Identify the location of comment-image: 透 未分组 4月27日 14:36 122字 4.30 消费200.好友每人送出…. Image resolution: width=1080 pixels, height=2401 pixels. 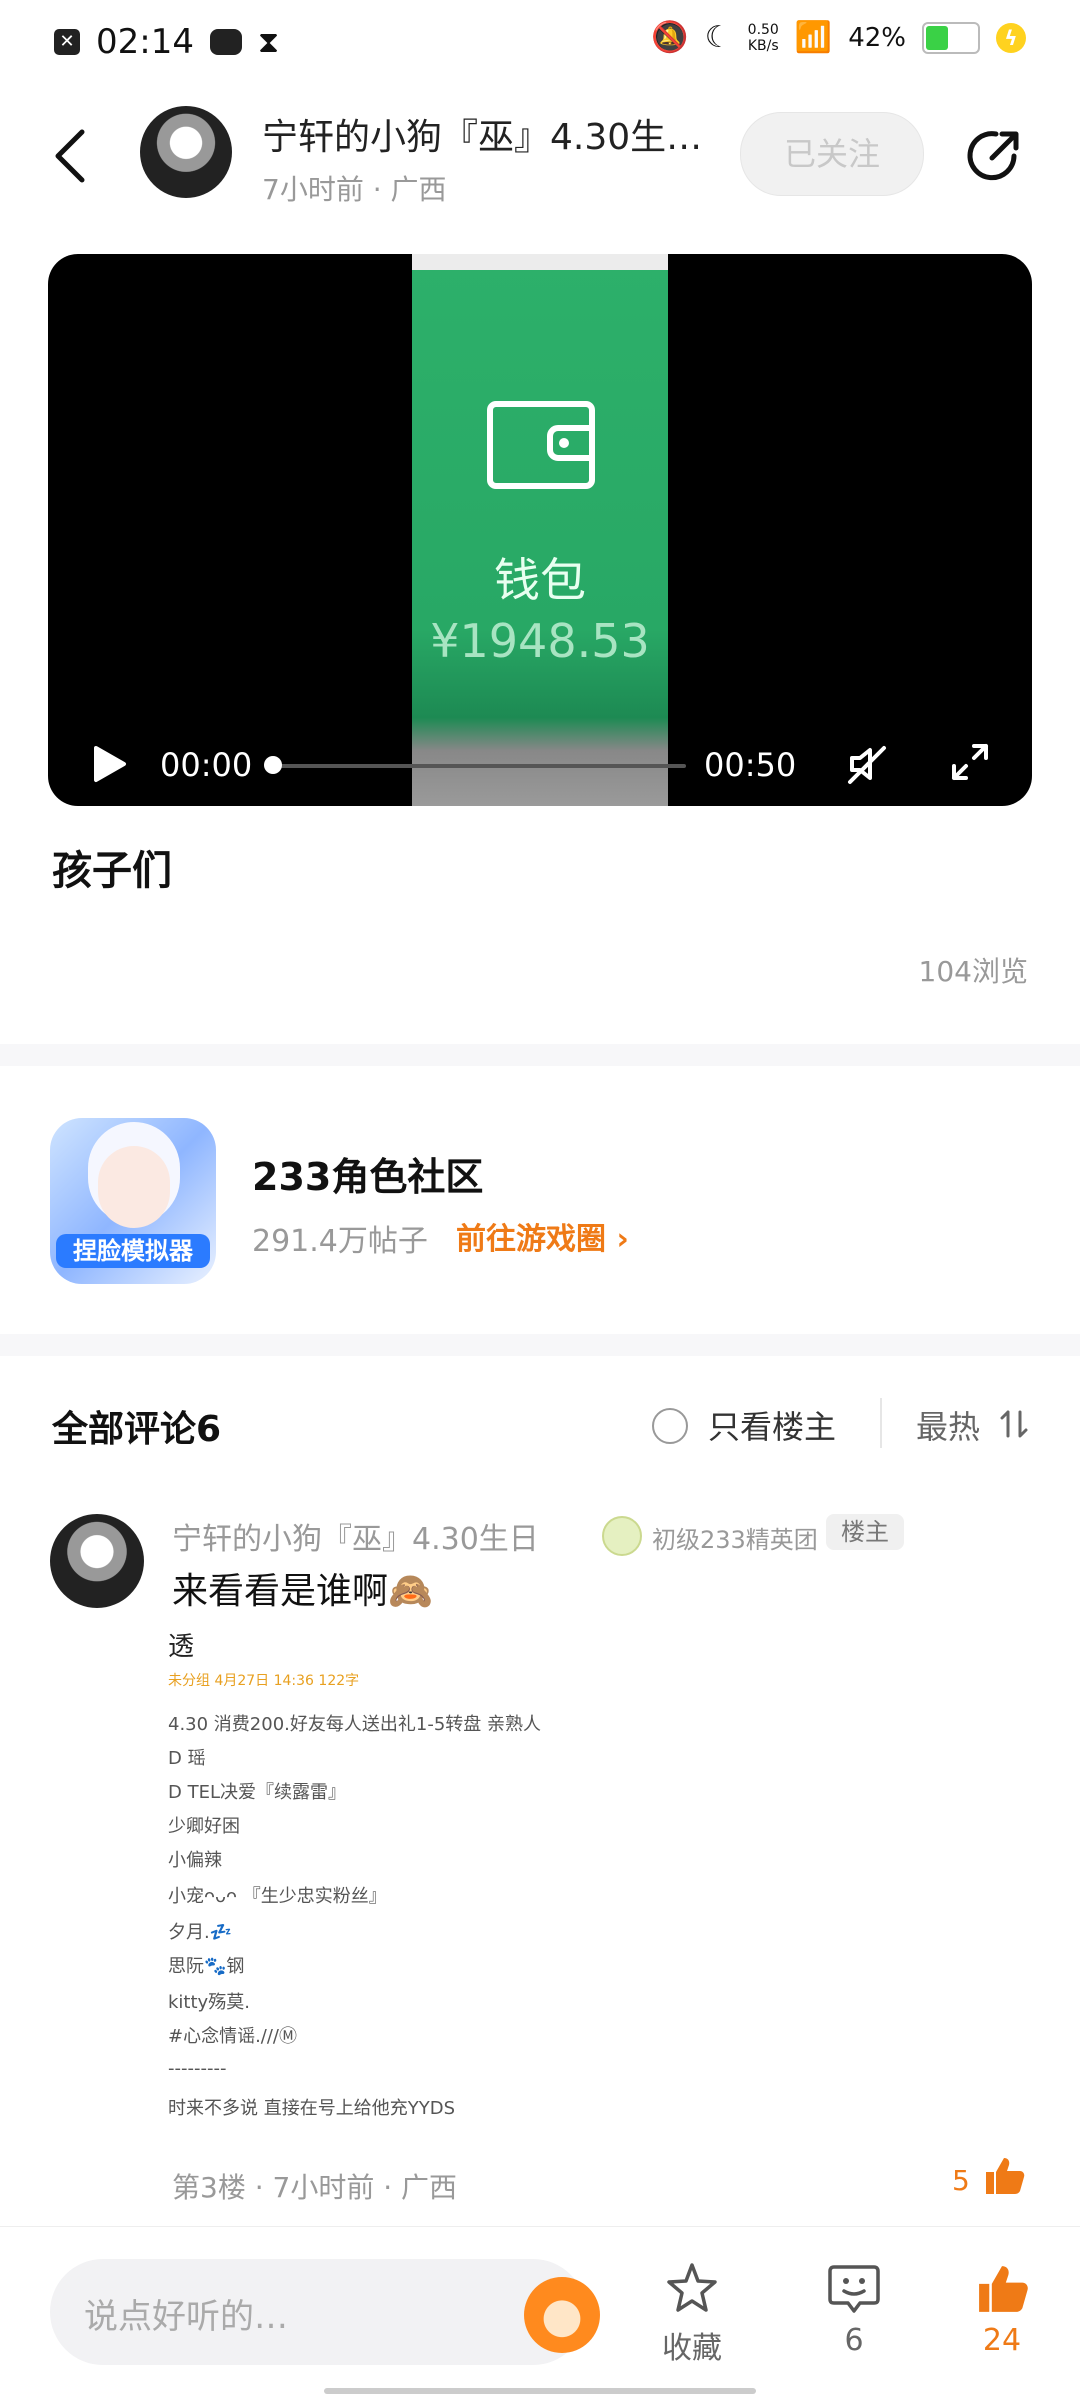
(448, 1886).